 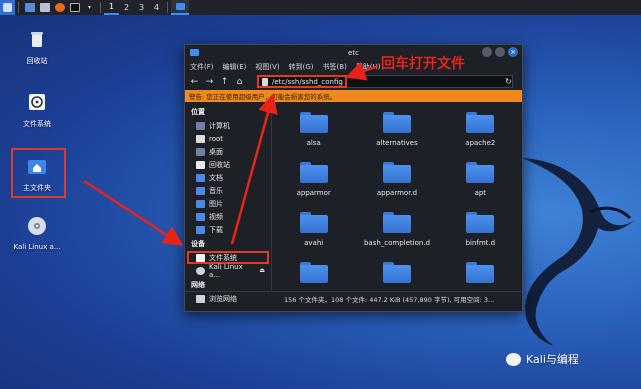 I want to click on watermark: Kali与编程, so click(x=542, y=359).